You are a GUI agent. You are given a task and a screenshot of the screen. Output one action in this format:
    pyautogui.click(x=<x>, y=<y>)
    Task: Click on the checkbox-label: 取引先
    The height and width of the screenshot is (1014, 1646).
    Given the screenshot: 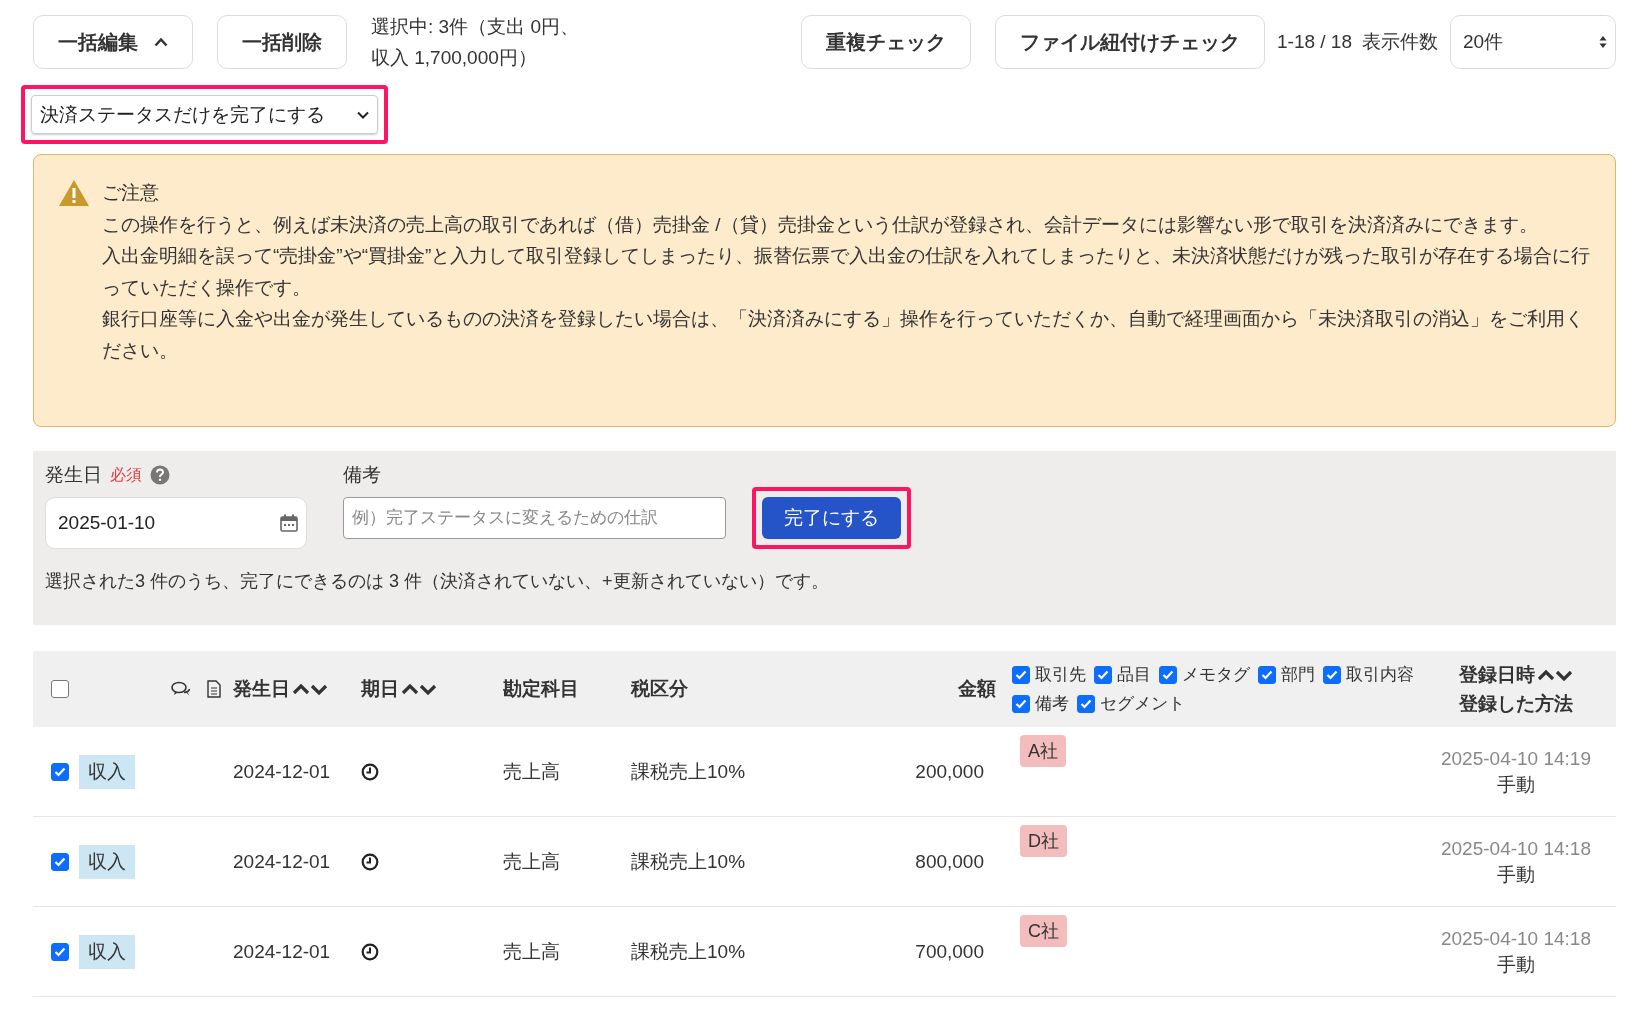 What is the action you would take?
    pyautogui.click(x=1060, y=675)
    